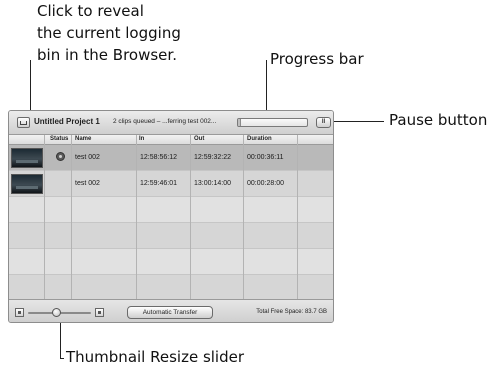 Image resolution: width=491 pixels, height=369 pixels. What do you see at coordinates (109, 33) in the screenshot?
I see `callout-bin-line2: the current logging` at bounding box center [109, 33].